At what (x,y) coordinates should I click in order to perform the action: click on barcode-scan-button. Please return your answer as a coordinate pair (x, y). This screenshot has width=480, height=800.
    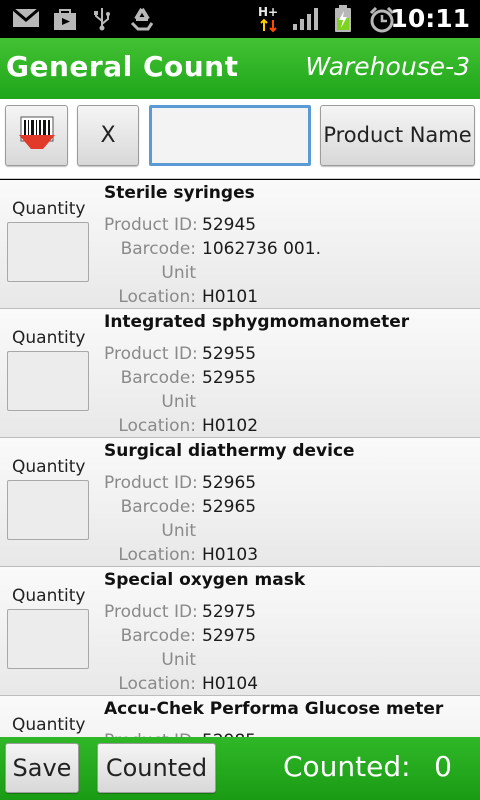
    Looking at the image, I should click on (36, 135).